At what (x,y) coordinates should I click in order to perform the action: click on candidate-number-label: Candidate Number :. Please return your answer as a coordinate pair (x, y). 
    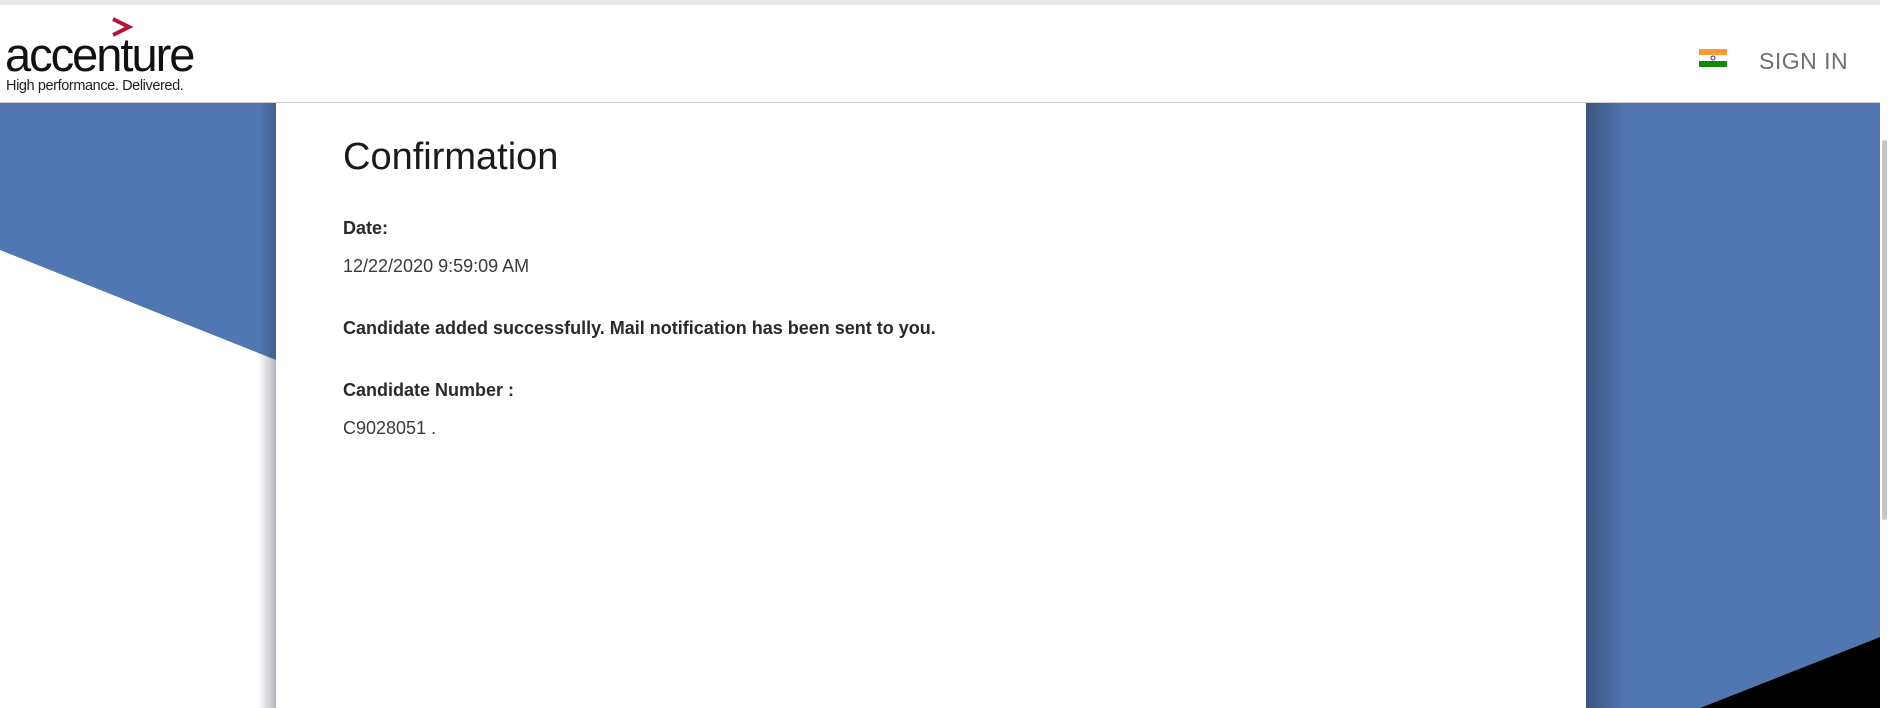
    Looking at the image, I should click on (429, 390).